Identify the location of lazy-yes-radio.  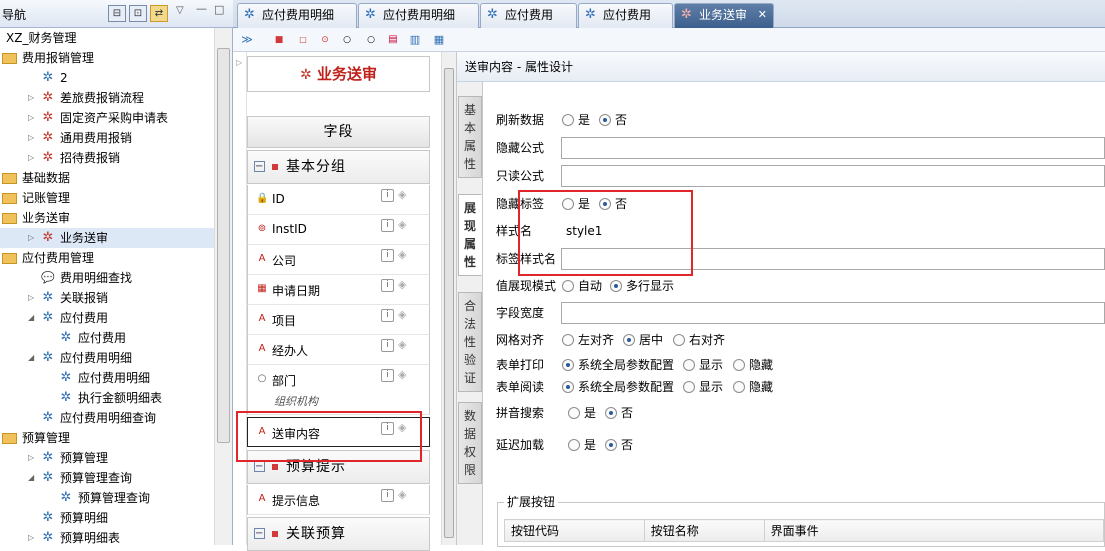
(574, 445).